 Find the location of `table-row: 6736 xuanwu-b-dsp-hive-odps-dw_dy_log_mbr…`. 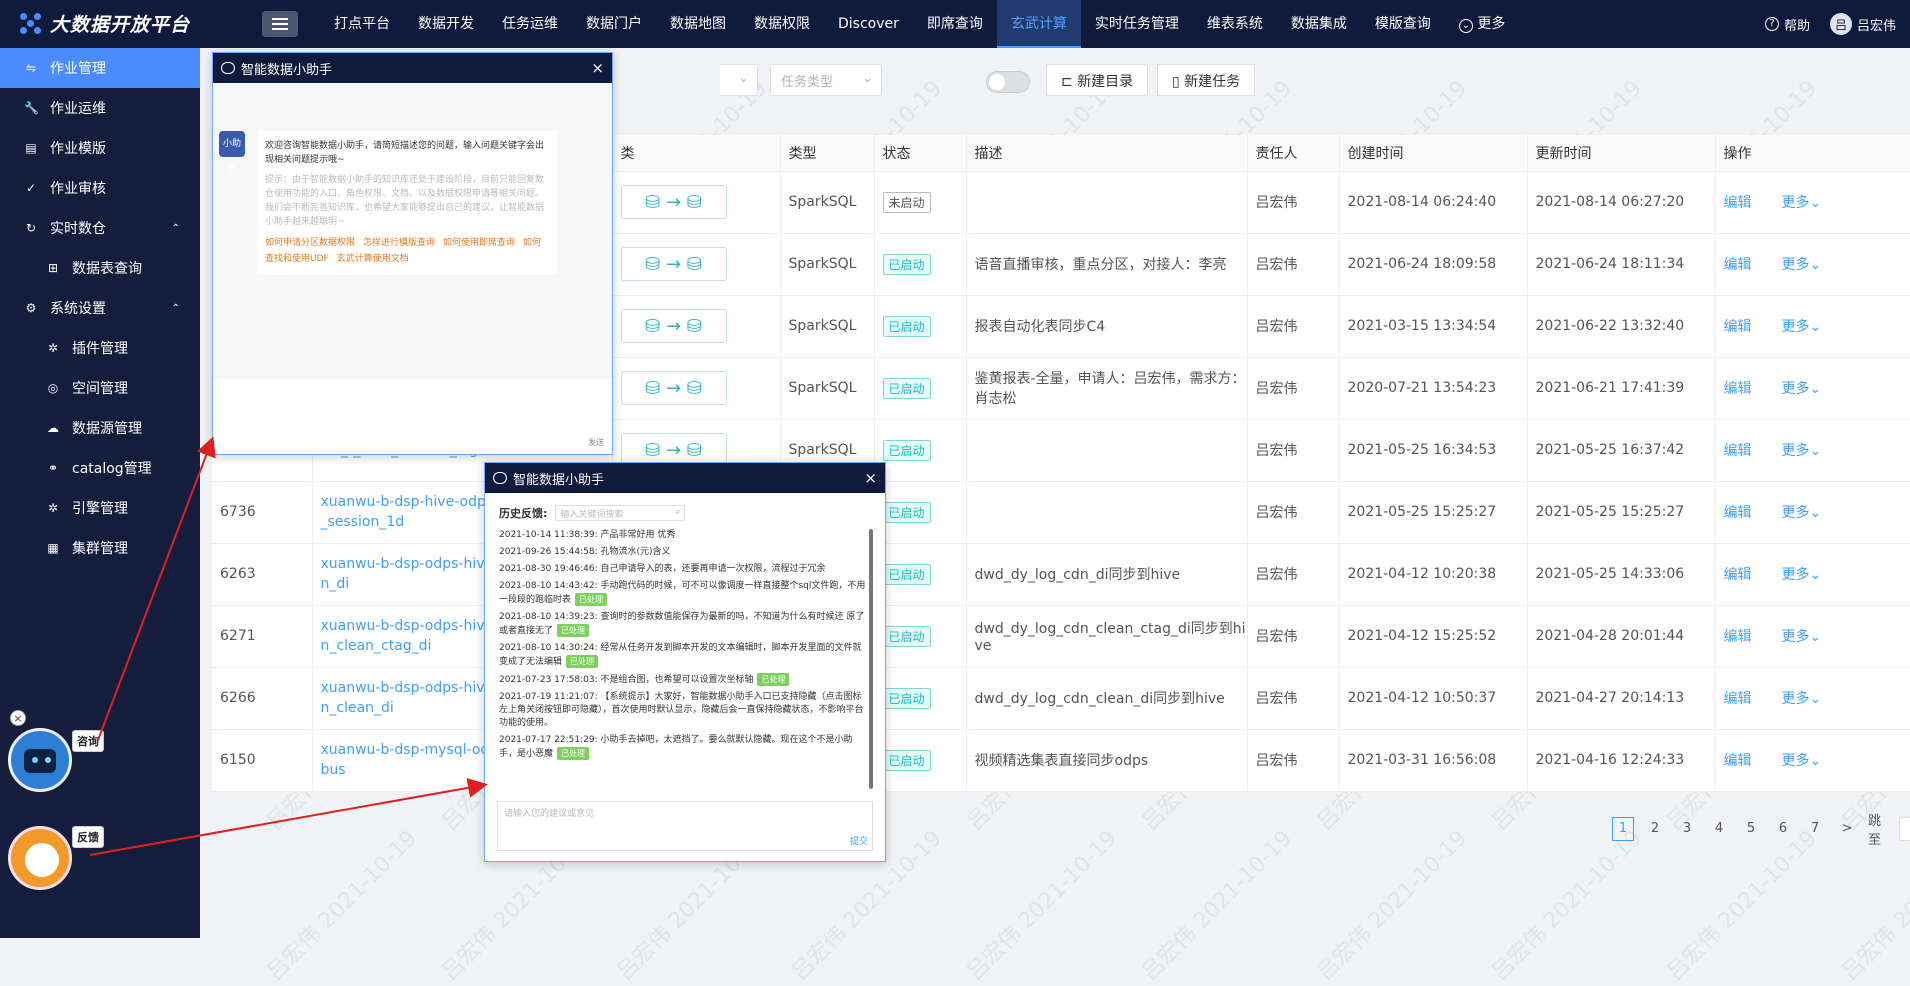

table-row: 6736 xuanwu-b-dsp-hive-odps-dw_dy_log_mbr… is located at coordinates (1061, 512).